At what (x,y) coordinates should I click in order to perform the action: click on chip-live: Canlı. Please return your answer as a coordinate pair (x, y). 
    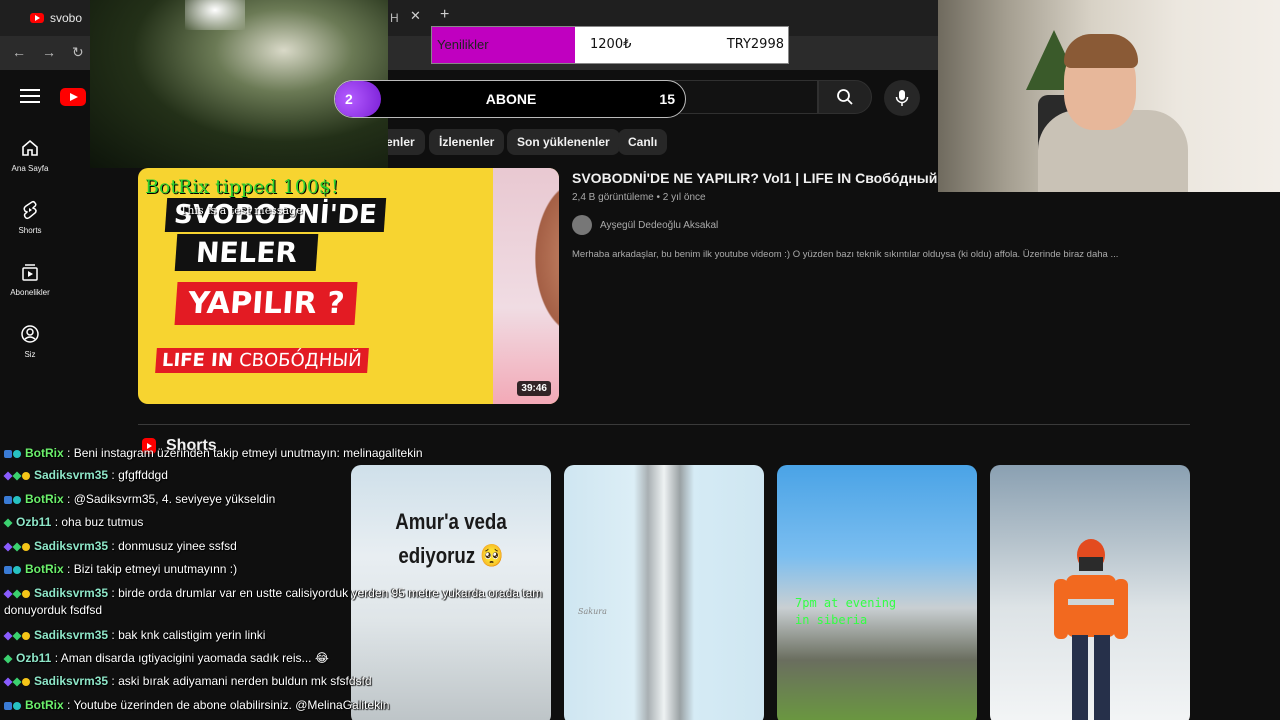
    Looking at the image, I should click on (643, 142).